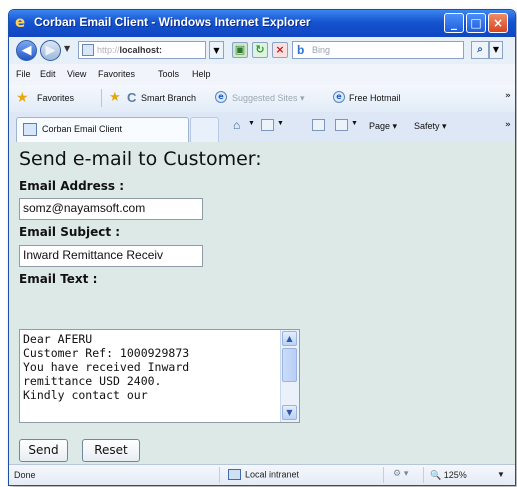  I want to click on url-input: http://localhost:, so click(142, 50).